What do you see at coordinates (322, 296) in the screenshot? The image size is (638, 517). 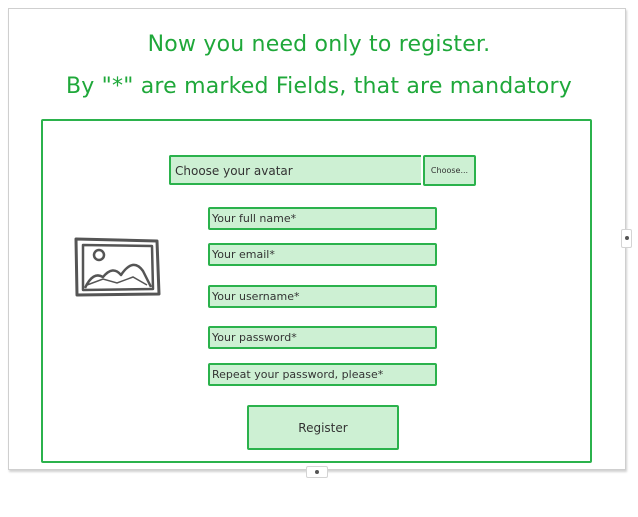 I see `username-input` at bounding box center [322, 296].